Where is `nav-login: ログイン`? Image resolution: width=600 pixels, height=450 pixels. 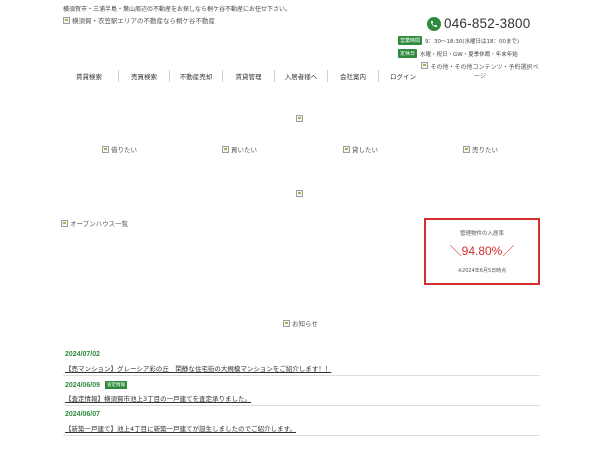 nav-login: ログイン is located at coordinates (403, 76).